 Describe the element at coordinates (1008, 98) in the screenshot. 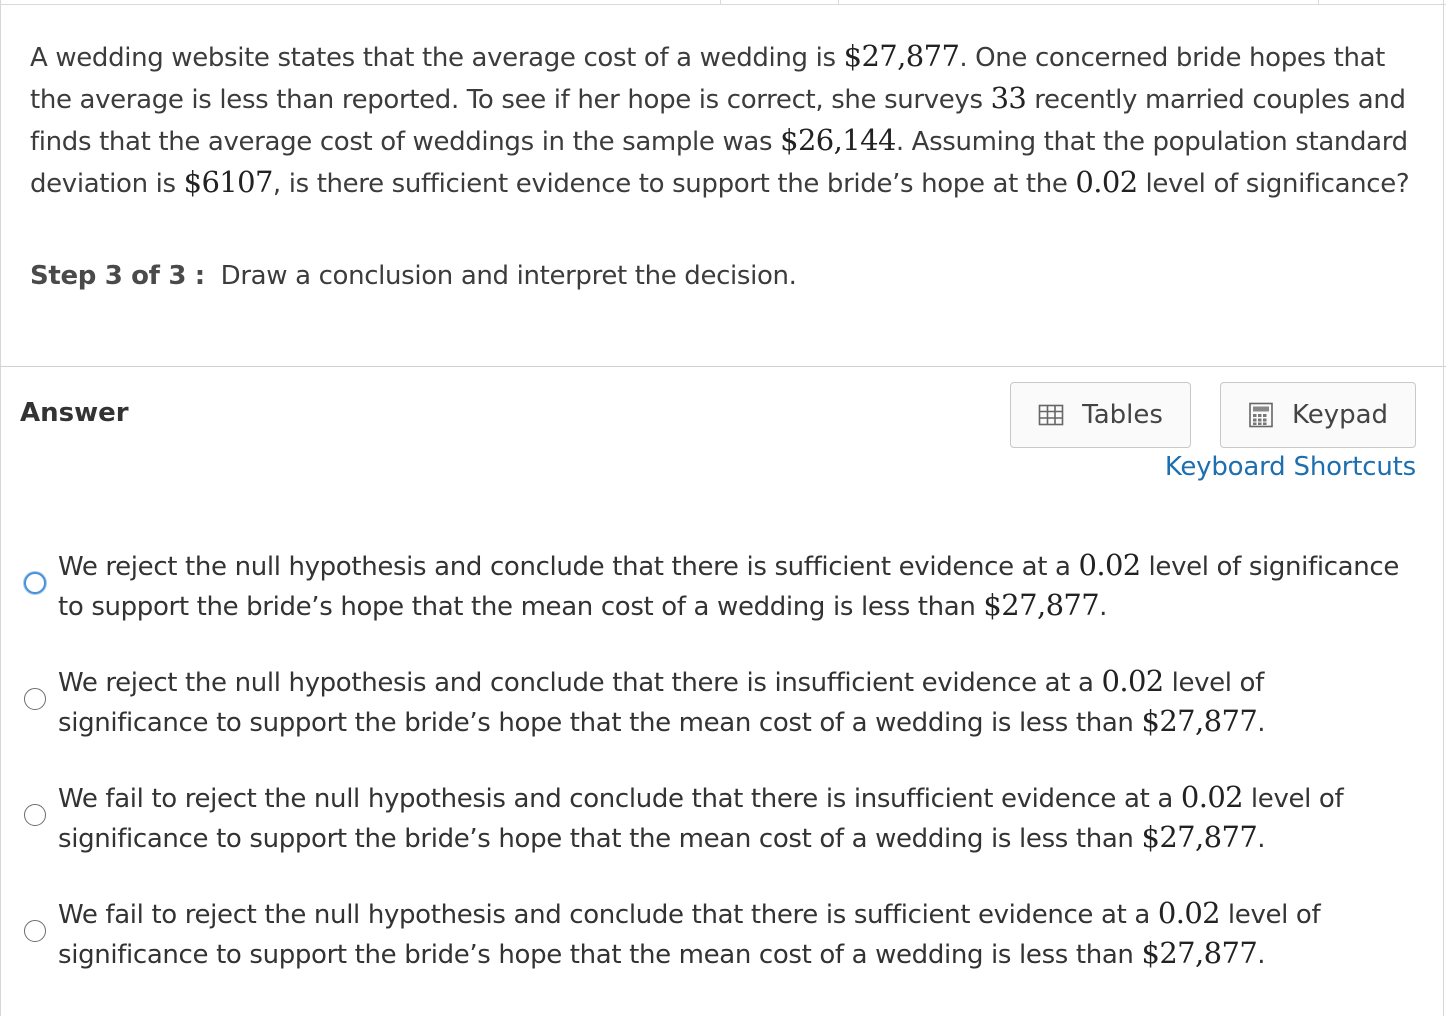

I see `math-value: 33` at that location.